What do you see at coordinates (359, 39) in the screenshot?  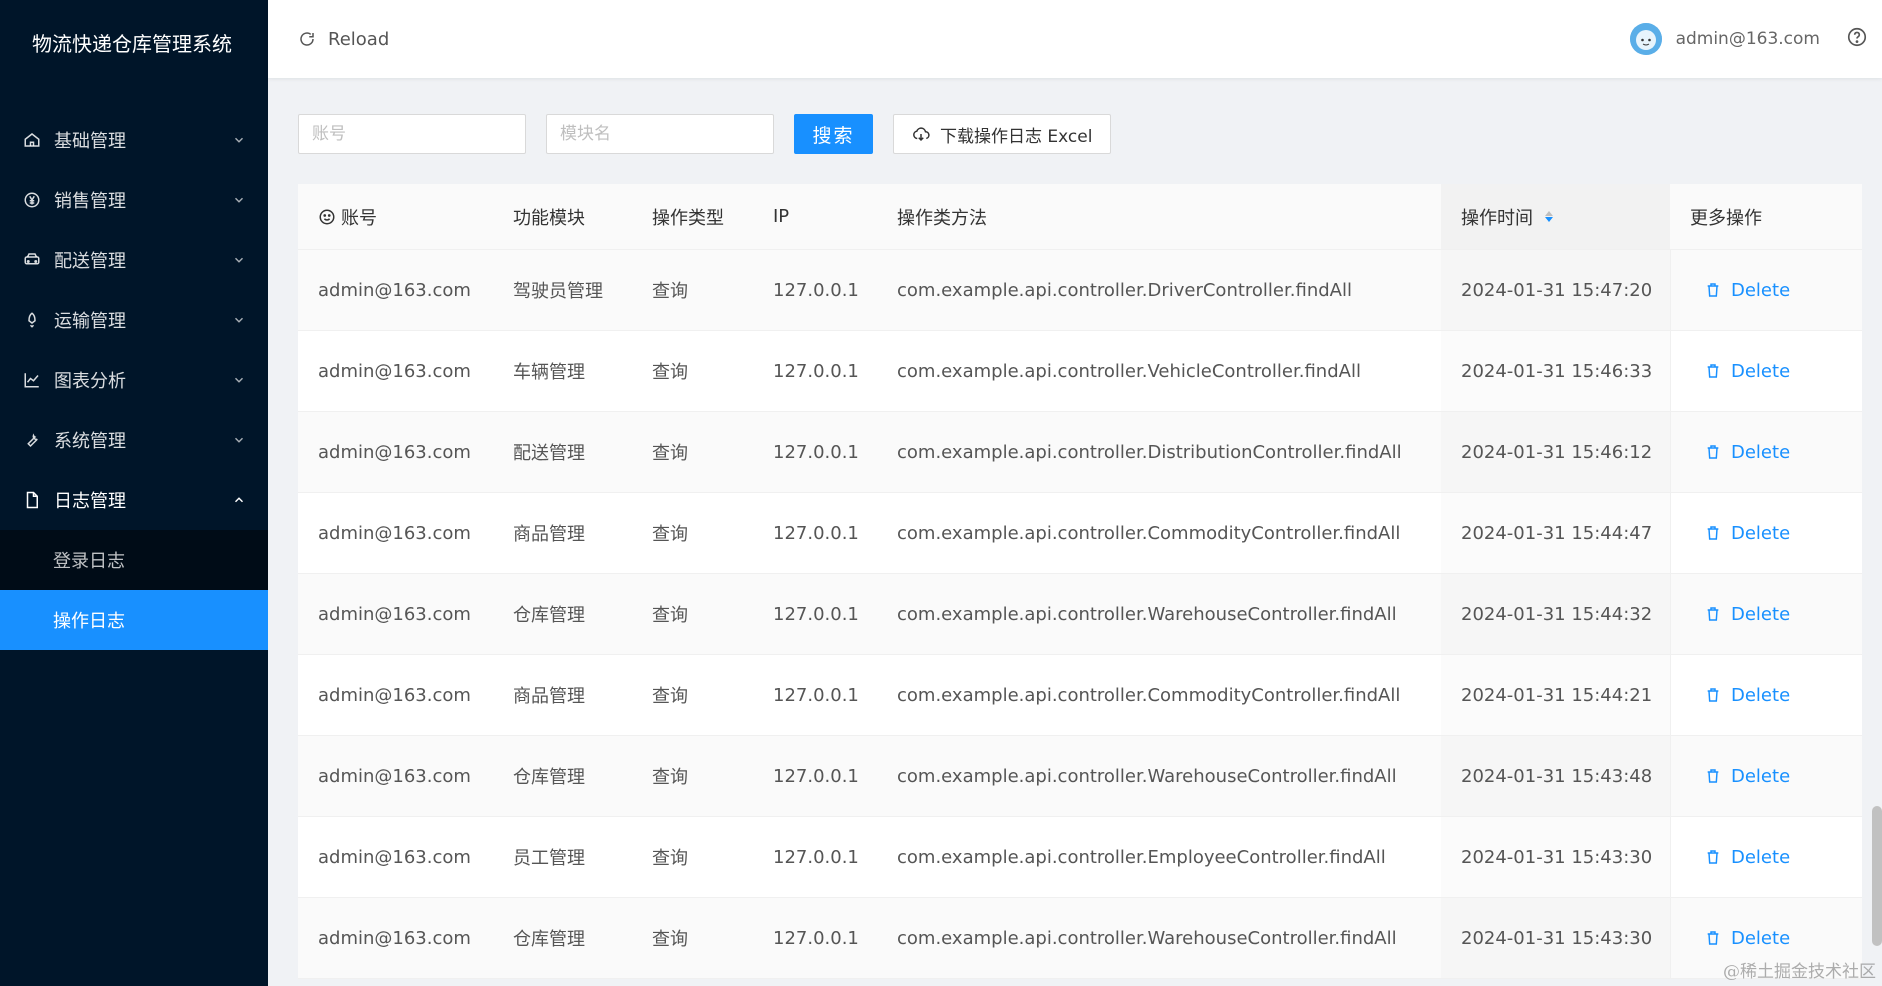 I see `reload-label: Reload` at bounding box center [359, 39].